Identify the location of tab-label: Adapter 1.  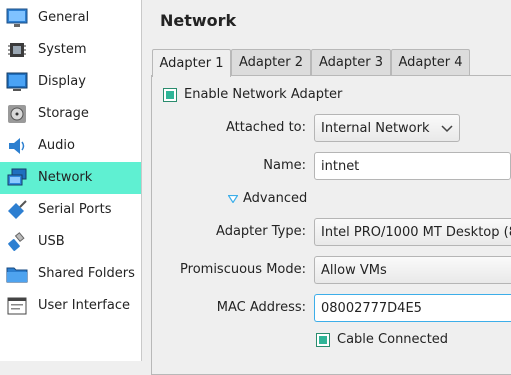
(191, 63).